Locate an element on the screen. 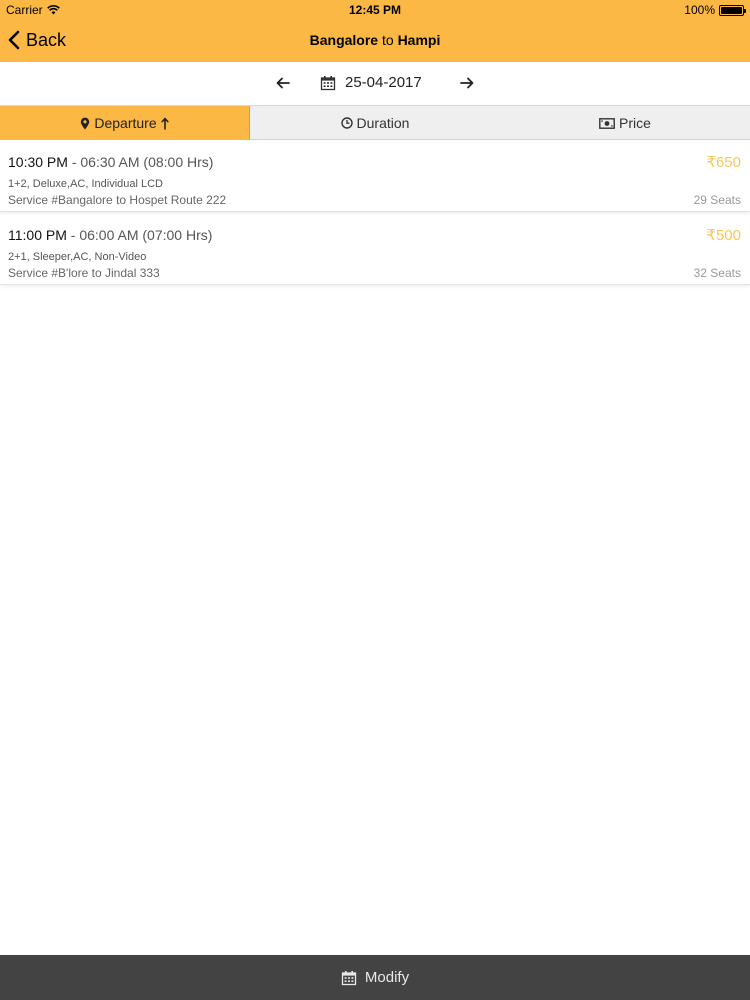 Image resolution: width=750 pixels, height=1000 pixels. available-seats: 32 Seats is located at coordinates (717, 273).